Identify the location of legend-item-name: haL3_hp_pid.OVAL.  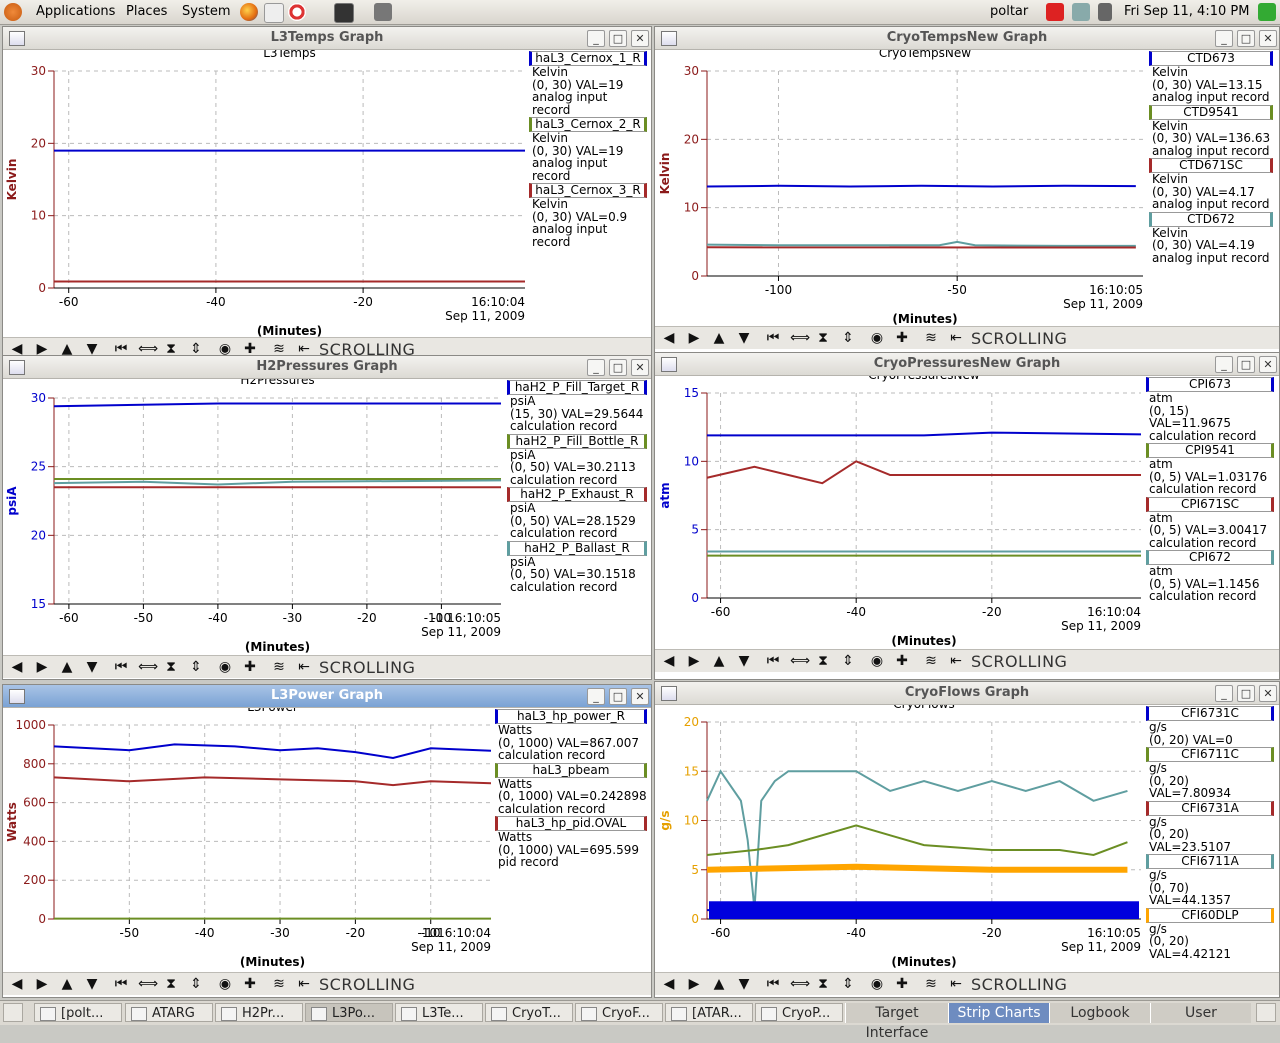
(571, 823).